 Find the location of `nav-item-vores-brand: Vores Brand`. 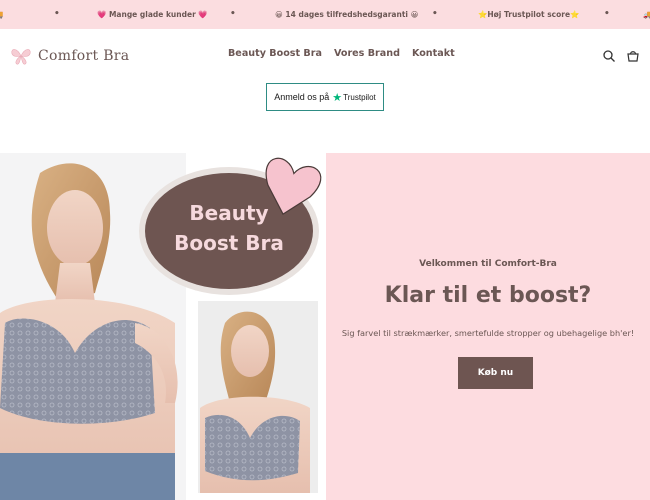

nav-item-vores-brand: Vores Brand is located at coordinates (367, 53).